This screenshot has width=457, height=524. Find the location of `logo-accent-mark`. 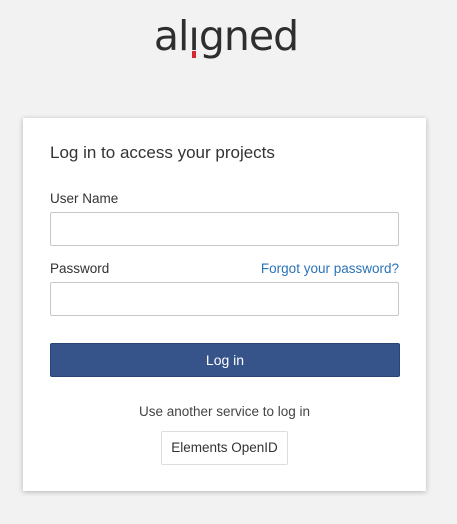

logo-accent-mark is located at coordinates (193, 54).